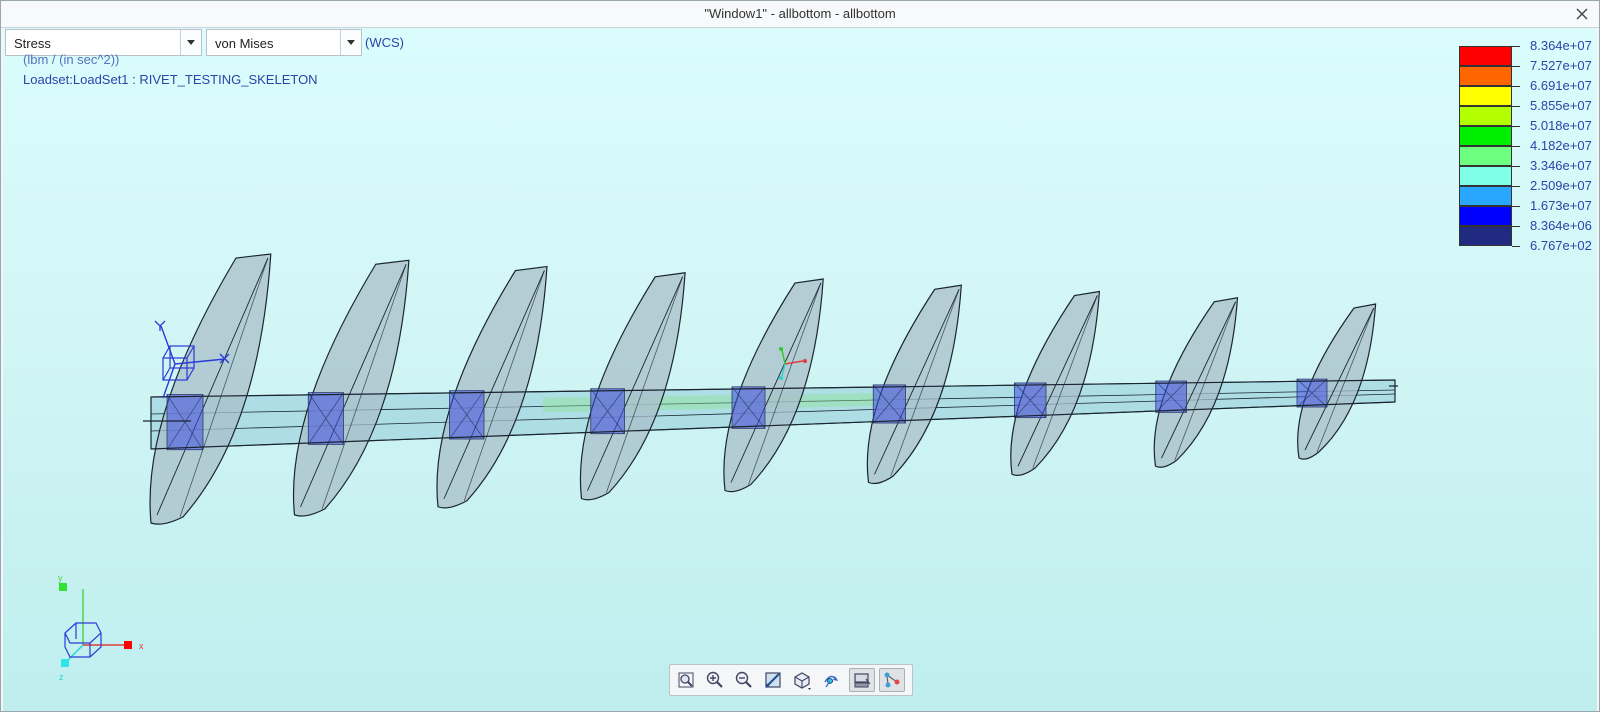  I want to click on datum-display-icon, so click(892, 680).